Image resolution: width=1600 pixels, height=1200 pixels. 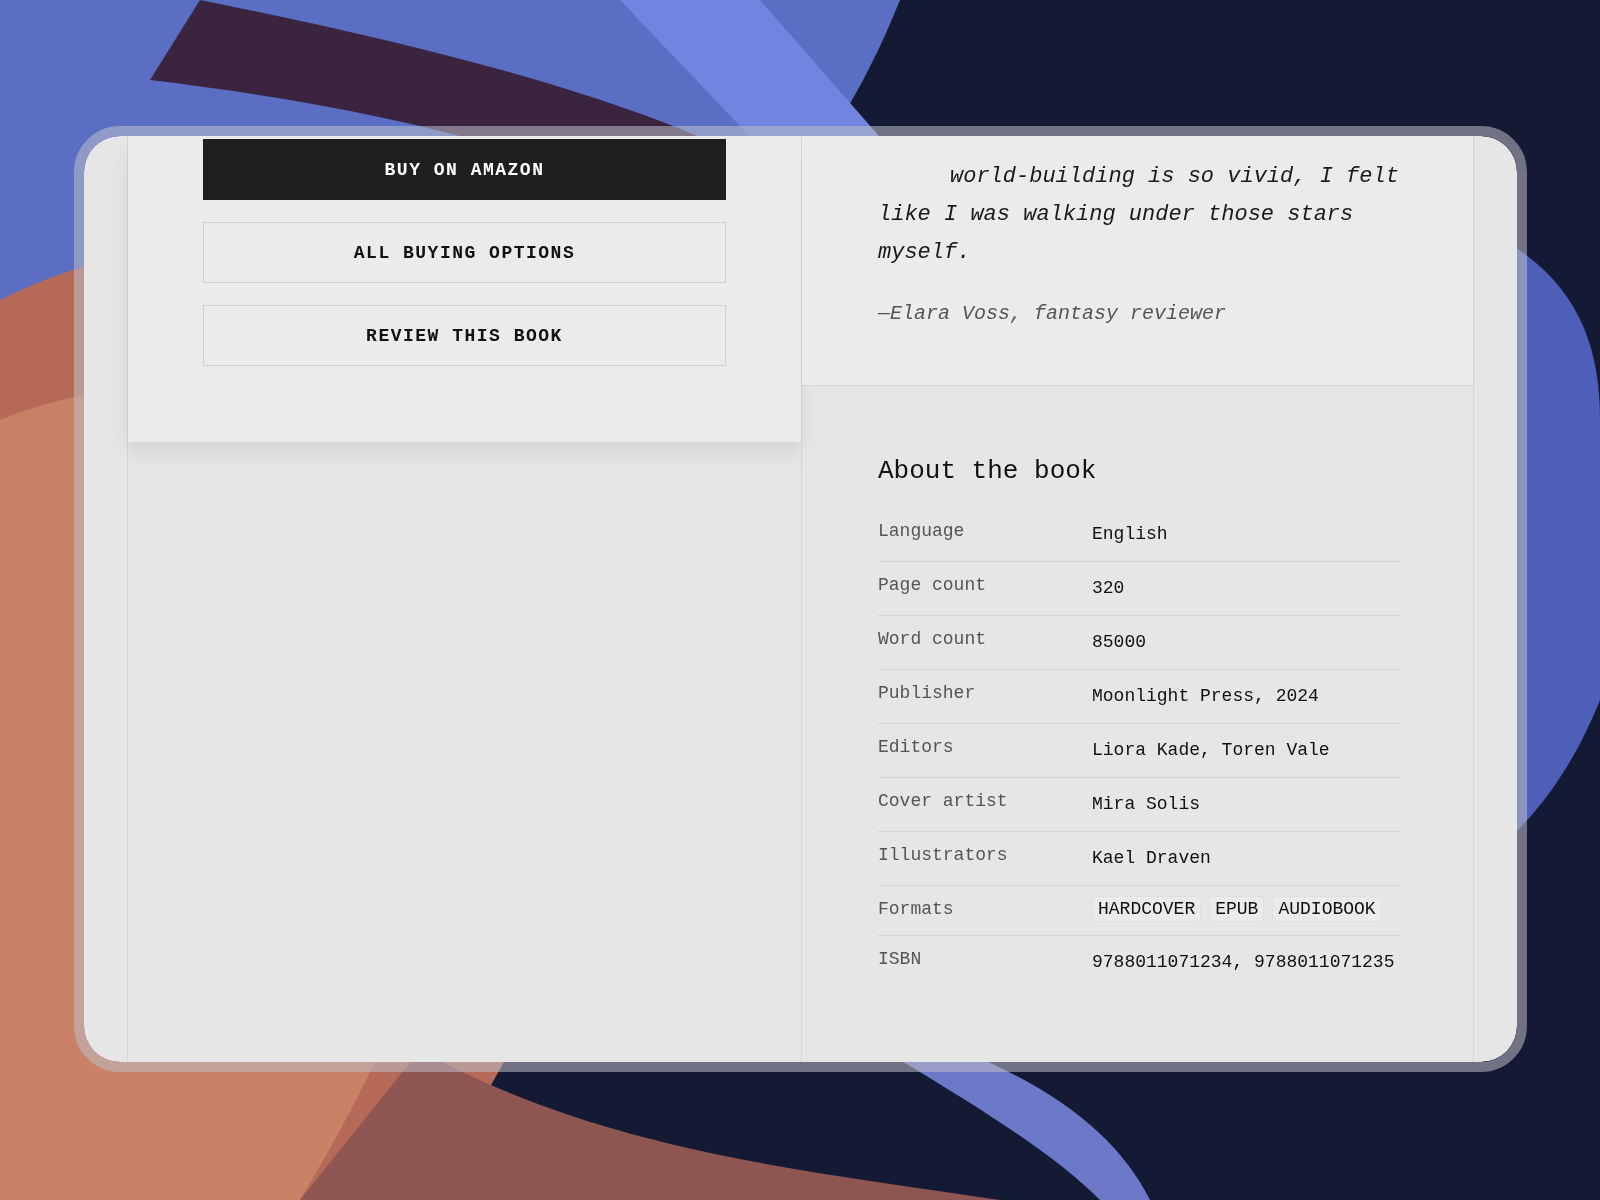 I want to click on detail-value: Mira Solis, so click(x=1147, y=804).